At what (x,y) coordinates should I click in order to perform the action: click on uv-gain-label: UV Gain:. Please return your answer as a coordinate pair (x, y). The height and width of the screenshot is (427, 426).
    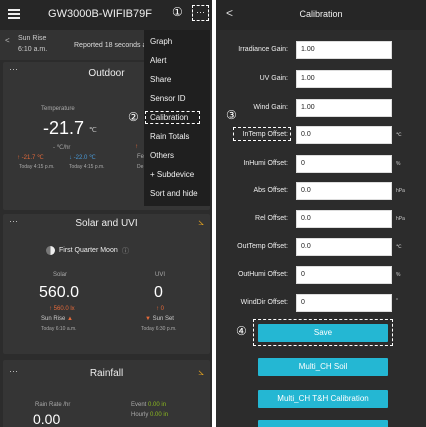
    Looking at the image, I should click on (273, 78).